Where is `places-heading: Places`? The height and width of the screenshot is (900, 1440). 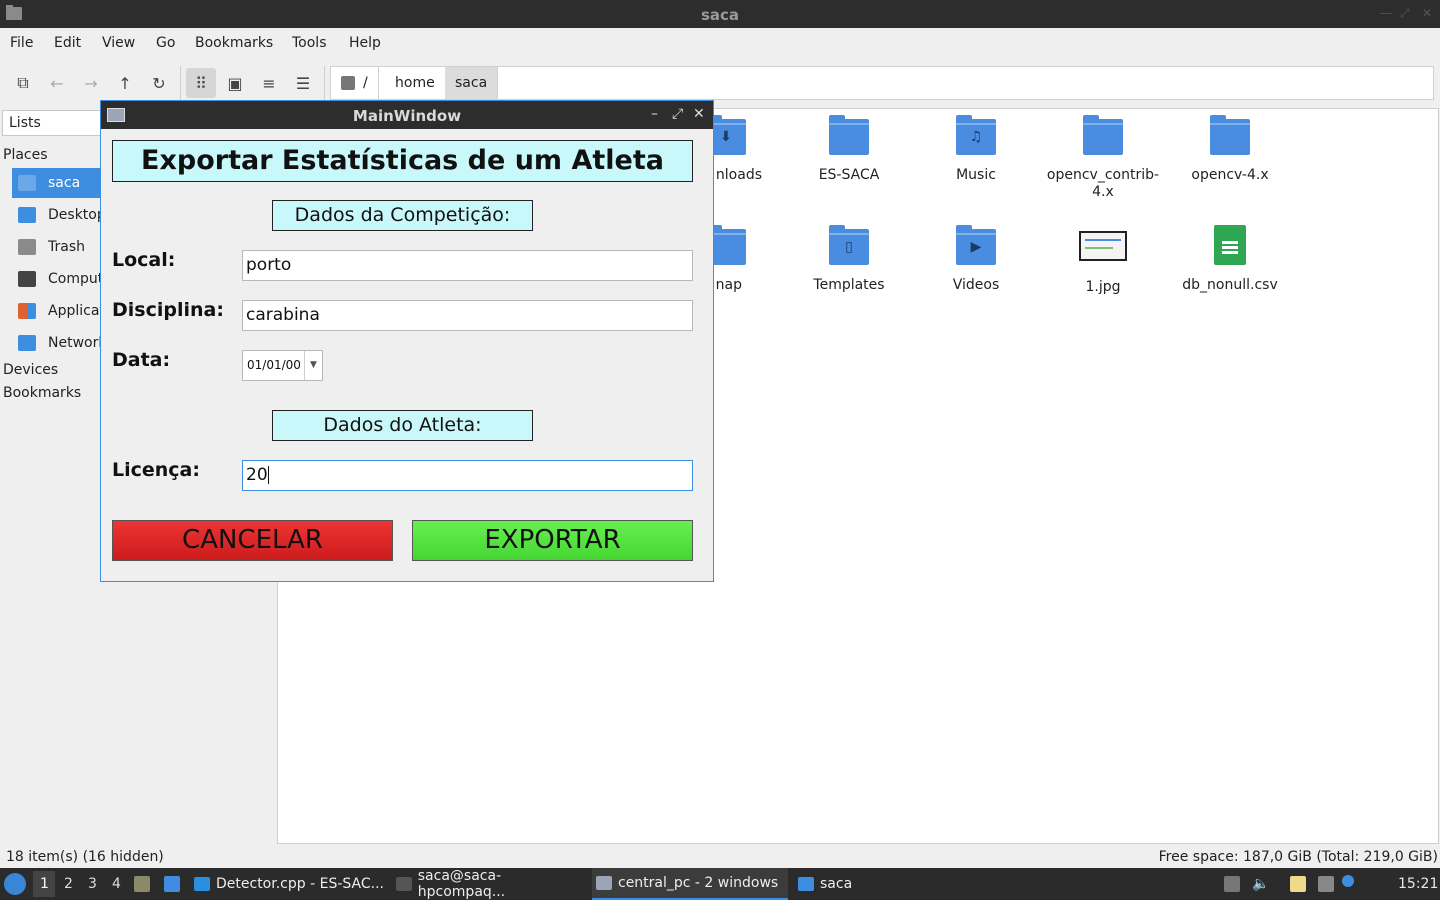 places-heading: Places is located at coordinates (25, 155).